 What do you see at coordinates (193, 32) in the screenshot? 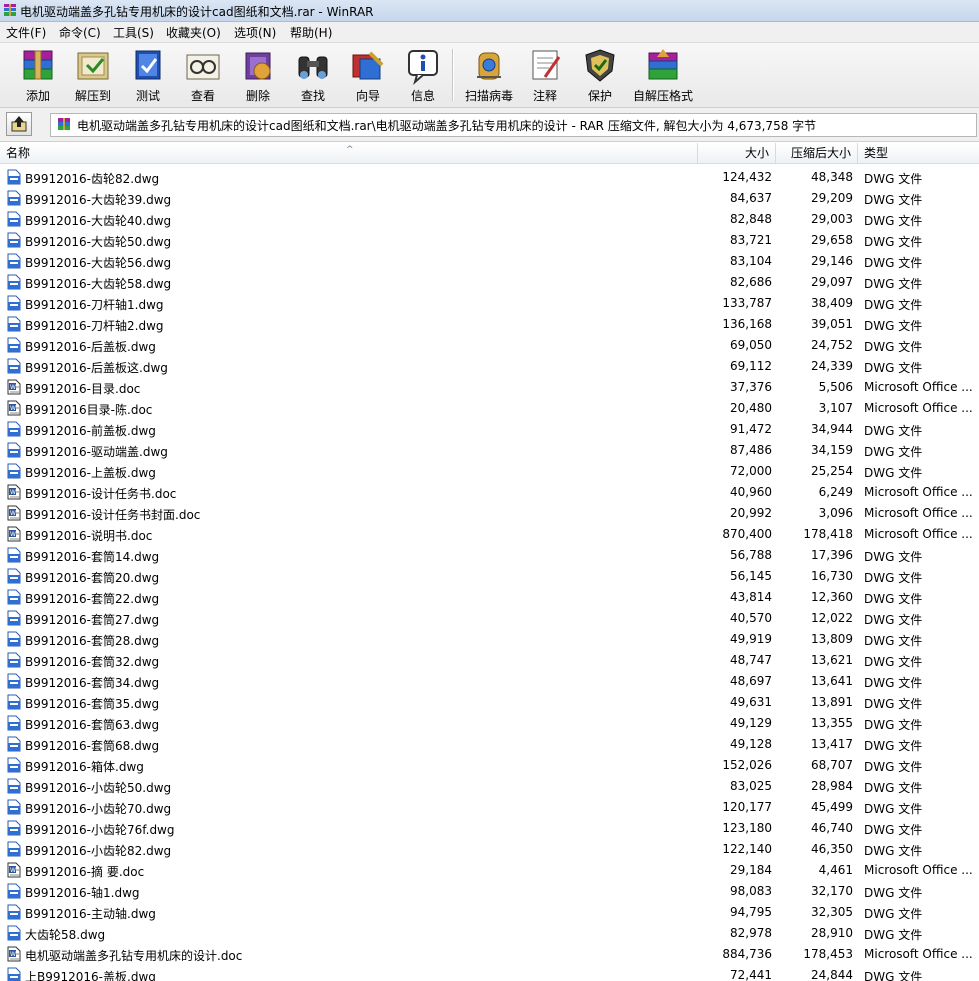
I see `menu-favorites: 收藏夹(O)` at bounding box center [193, 32].